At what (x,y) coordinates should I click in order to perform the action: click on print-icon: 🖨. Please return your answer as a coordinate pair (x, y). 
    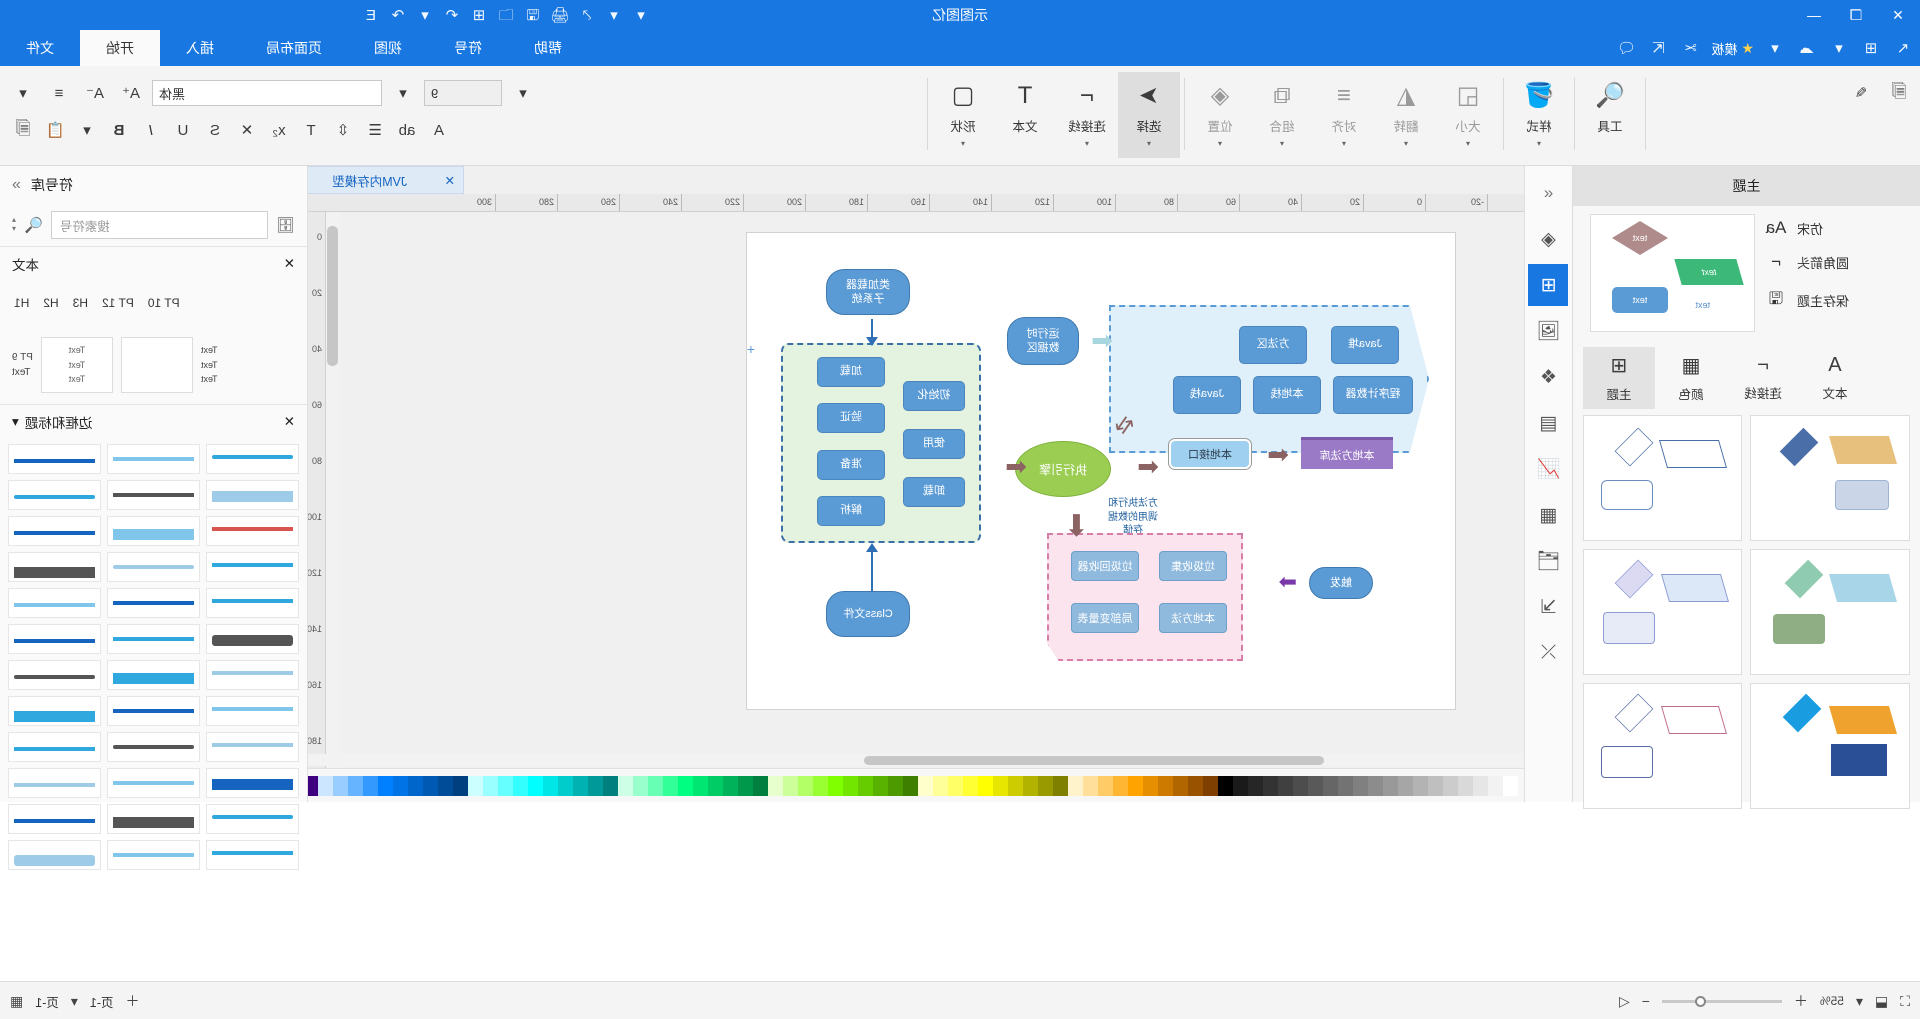
    Looking at the image, I should click on (560, 15).